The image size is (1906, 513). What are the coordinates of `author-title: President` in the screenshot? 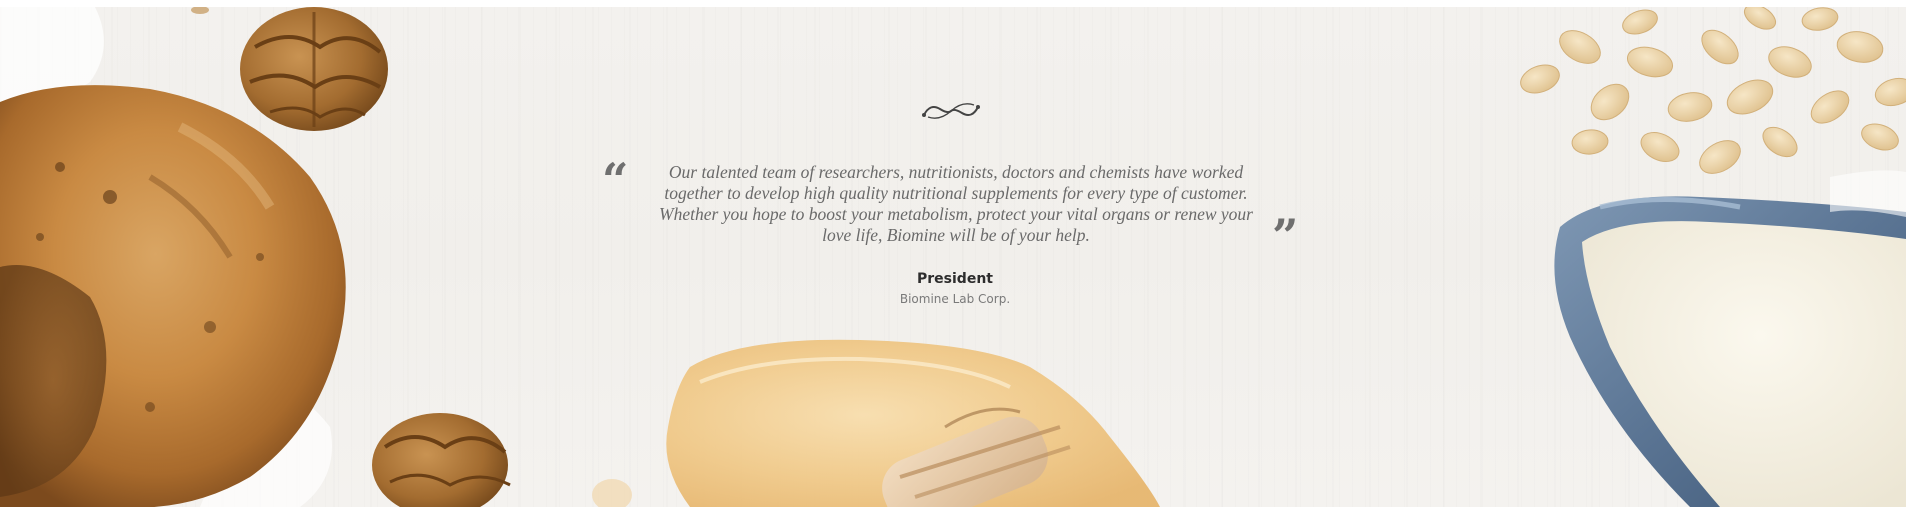 It's located at (955, 279).